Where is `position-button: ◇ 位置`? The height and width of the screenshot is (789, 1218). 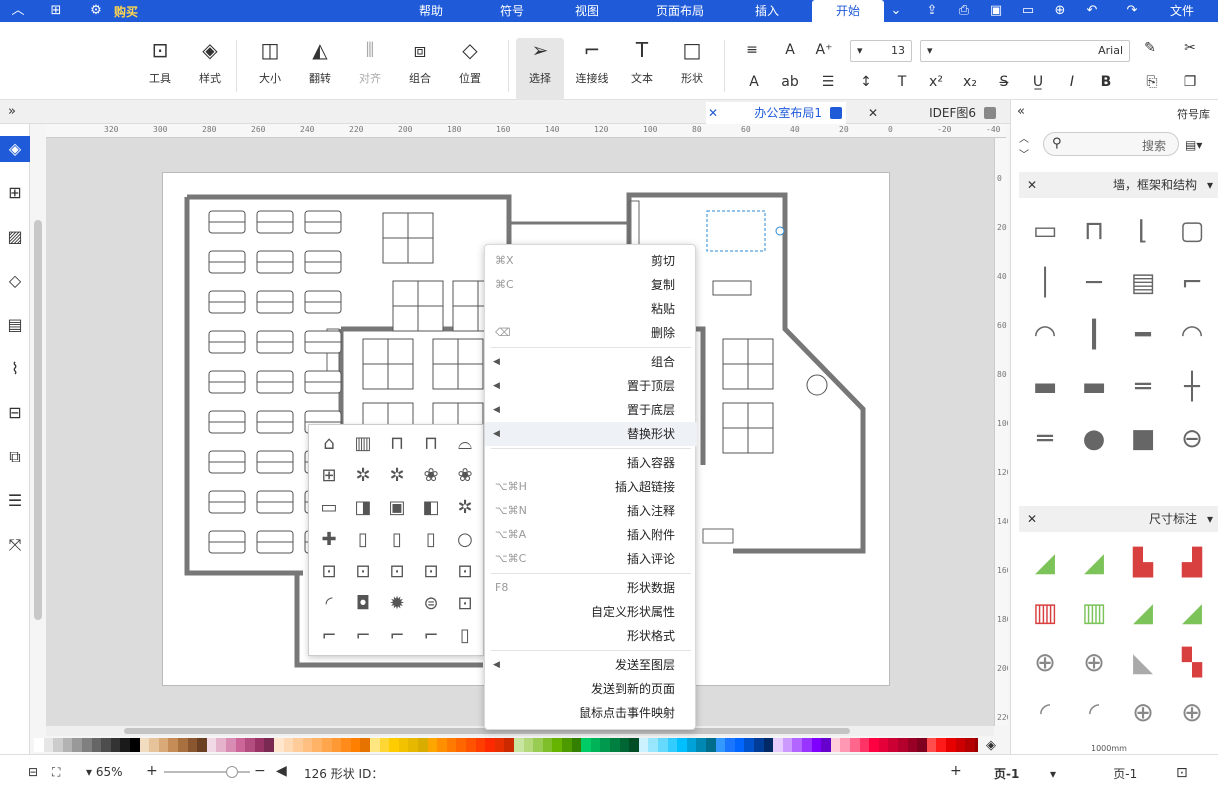
position-button: ◇ 位置 is located at coordinates (470, 69).